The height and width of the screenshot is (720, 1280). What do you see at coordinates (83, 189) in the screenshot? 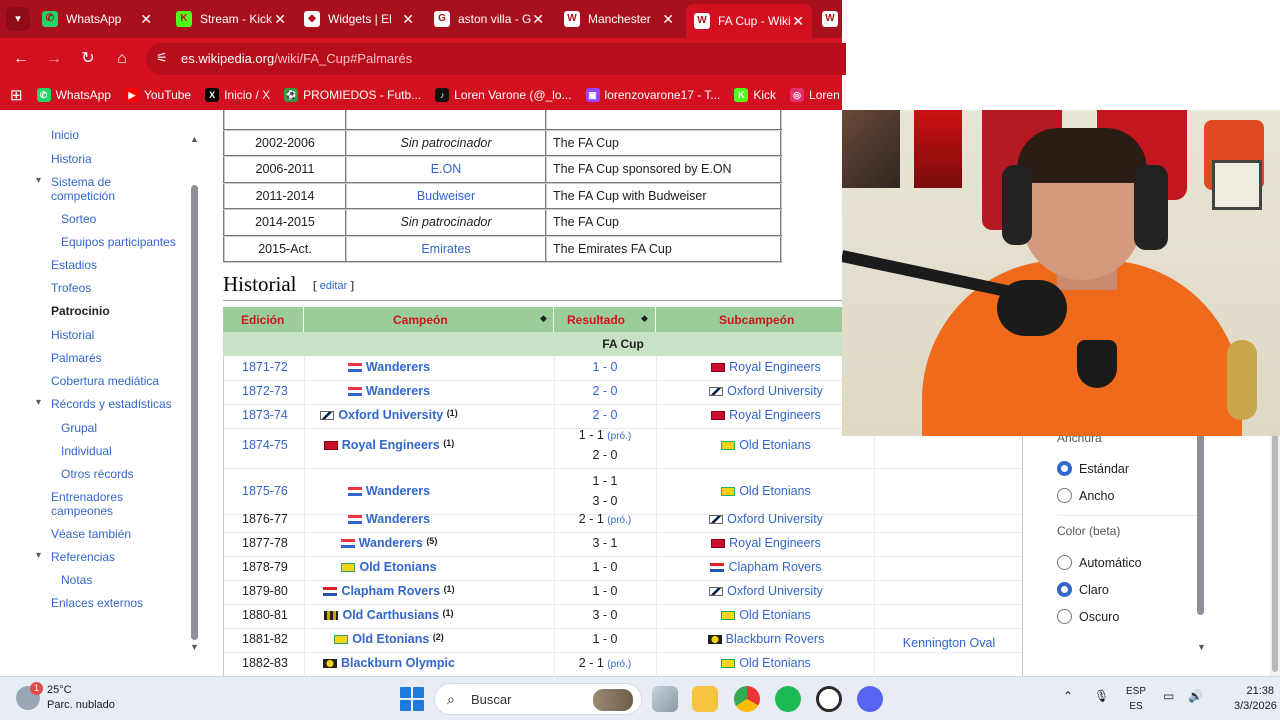
I see `toc-item: Sistema de competición` at bounding box center [83, 189].